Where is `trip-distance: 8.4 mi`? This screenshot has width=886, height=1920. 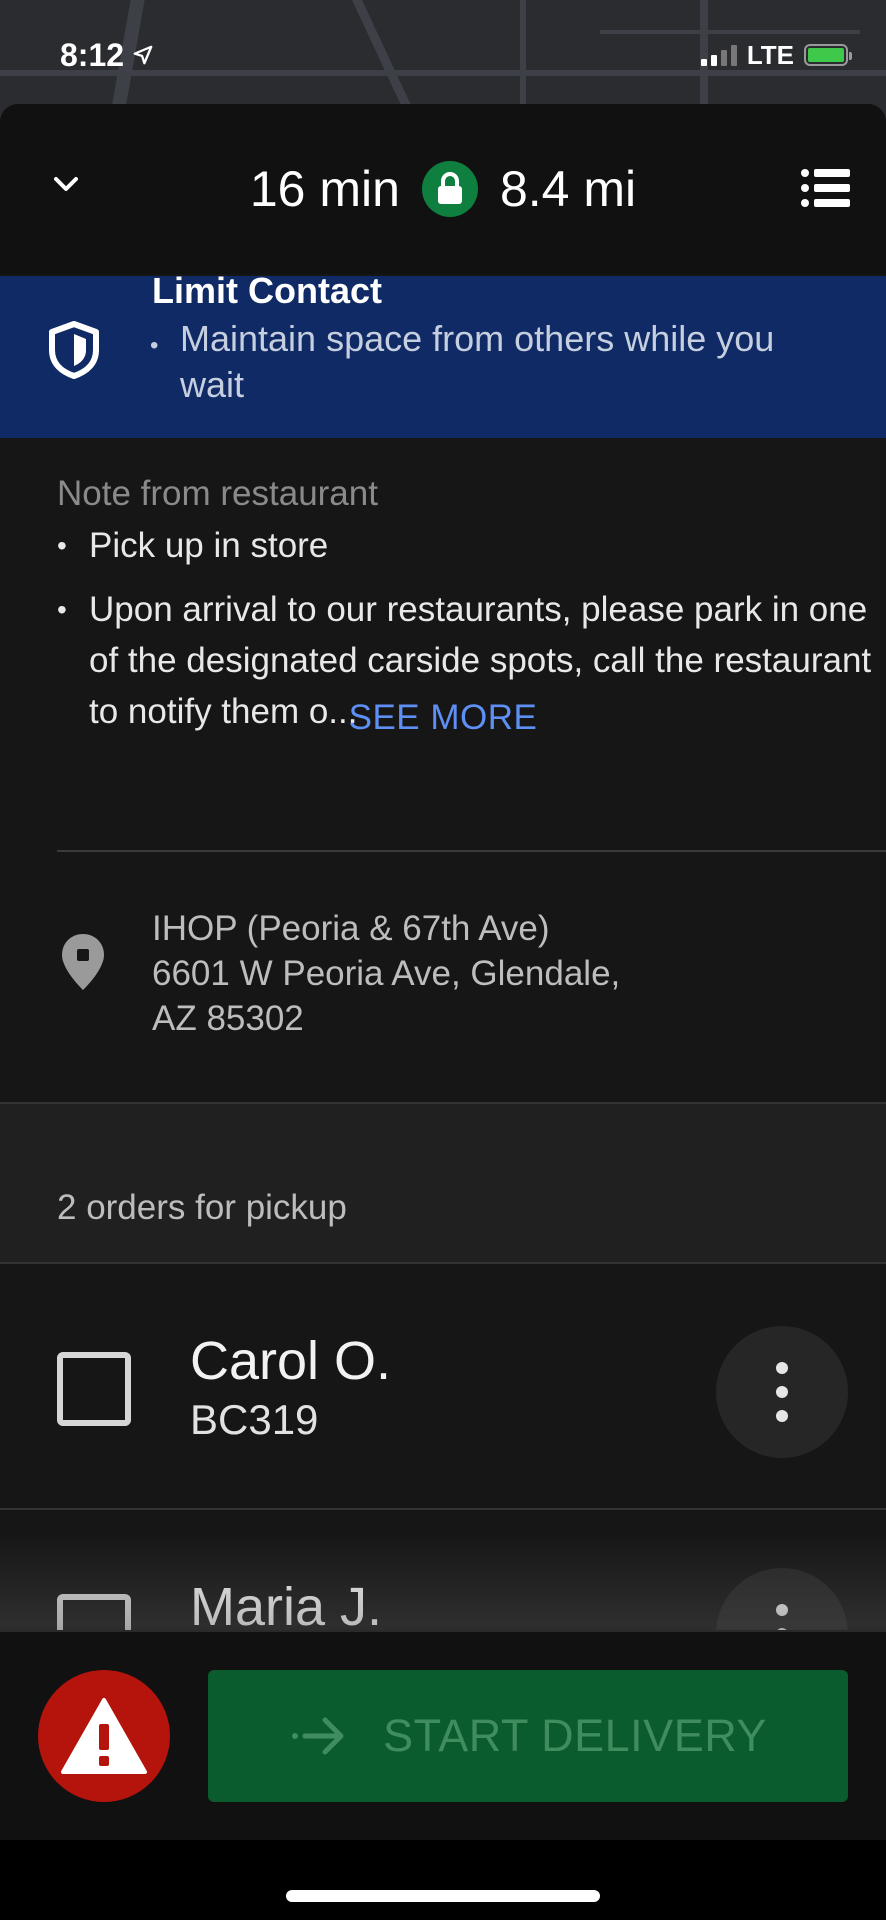
trip-distance: 8.4 mi is located at coordinates (568, 189).